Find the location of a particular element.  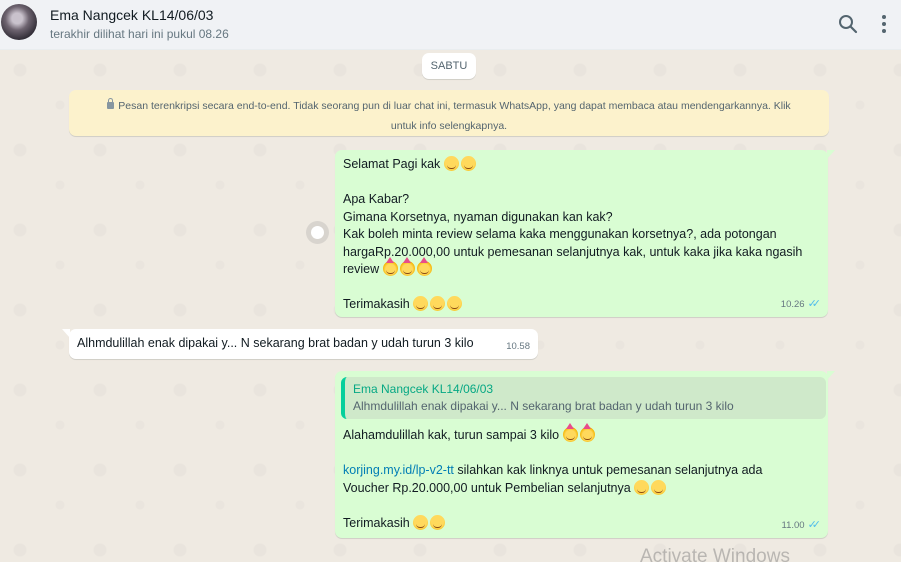

message-text: Apa Kabar? is located at coordinates (376, 199).